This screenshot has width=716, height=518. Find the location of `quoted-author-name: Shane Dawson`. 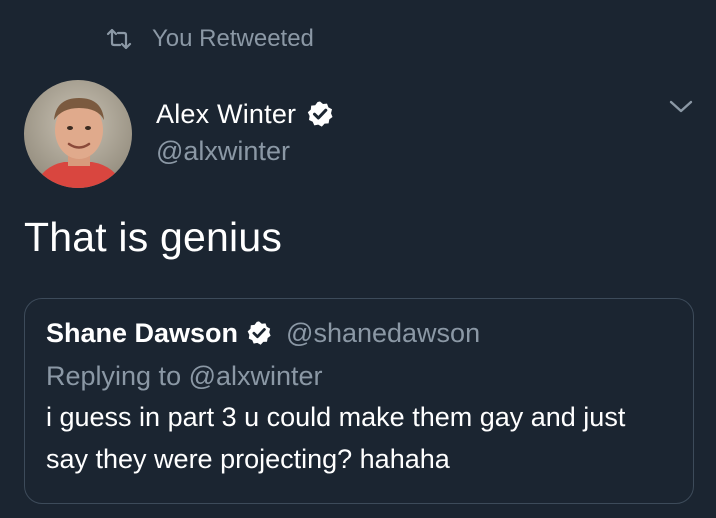

quoted-author-name: Shane Dawson is located at coordinates (142, 332).